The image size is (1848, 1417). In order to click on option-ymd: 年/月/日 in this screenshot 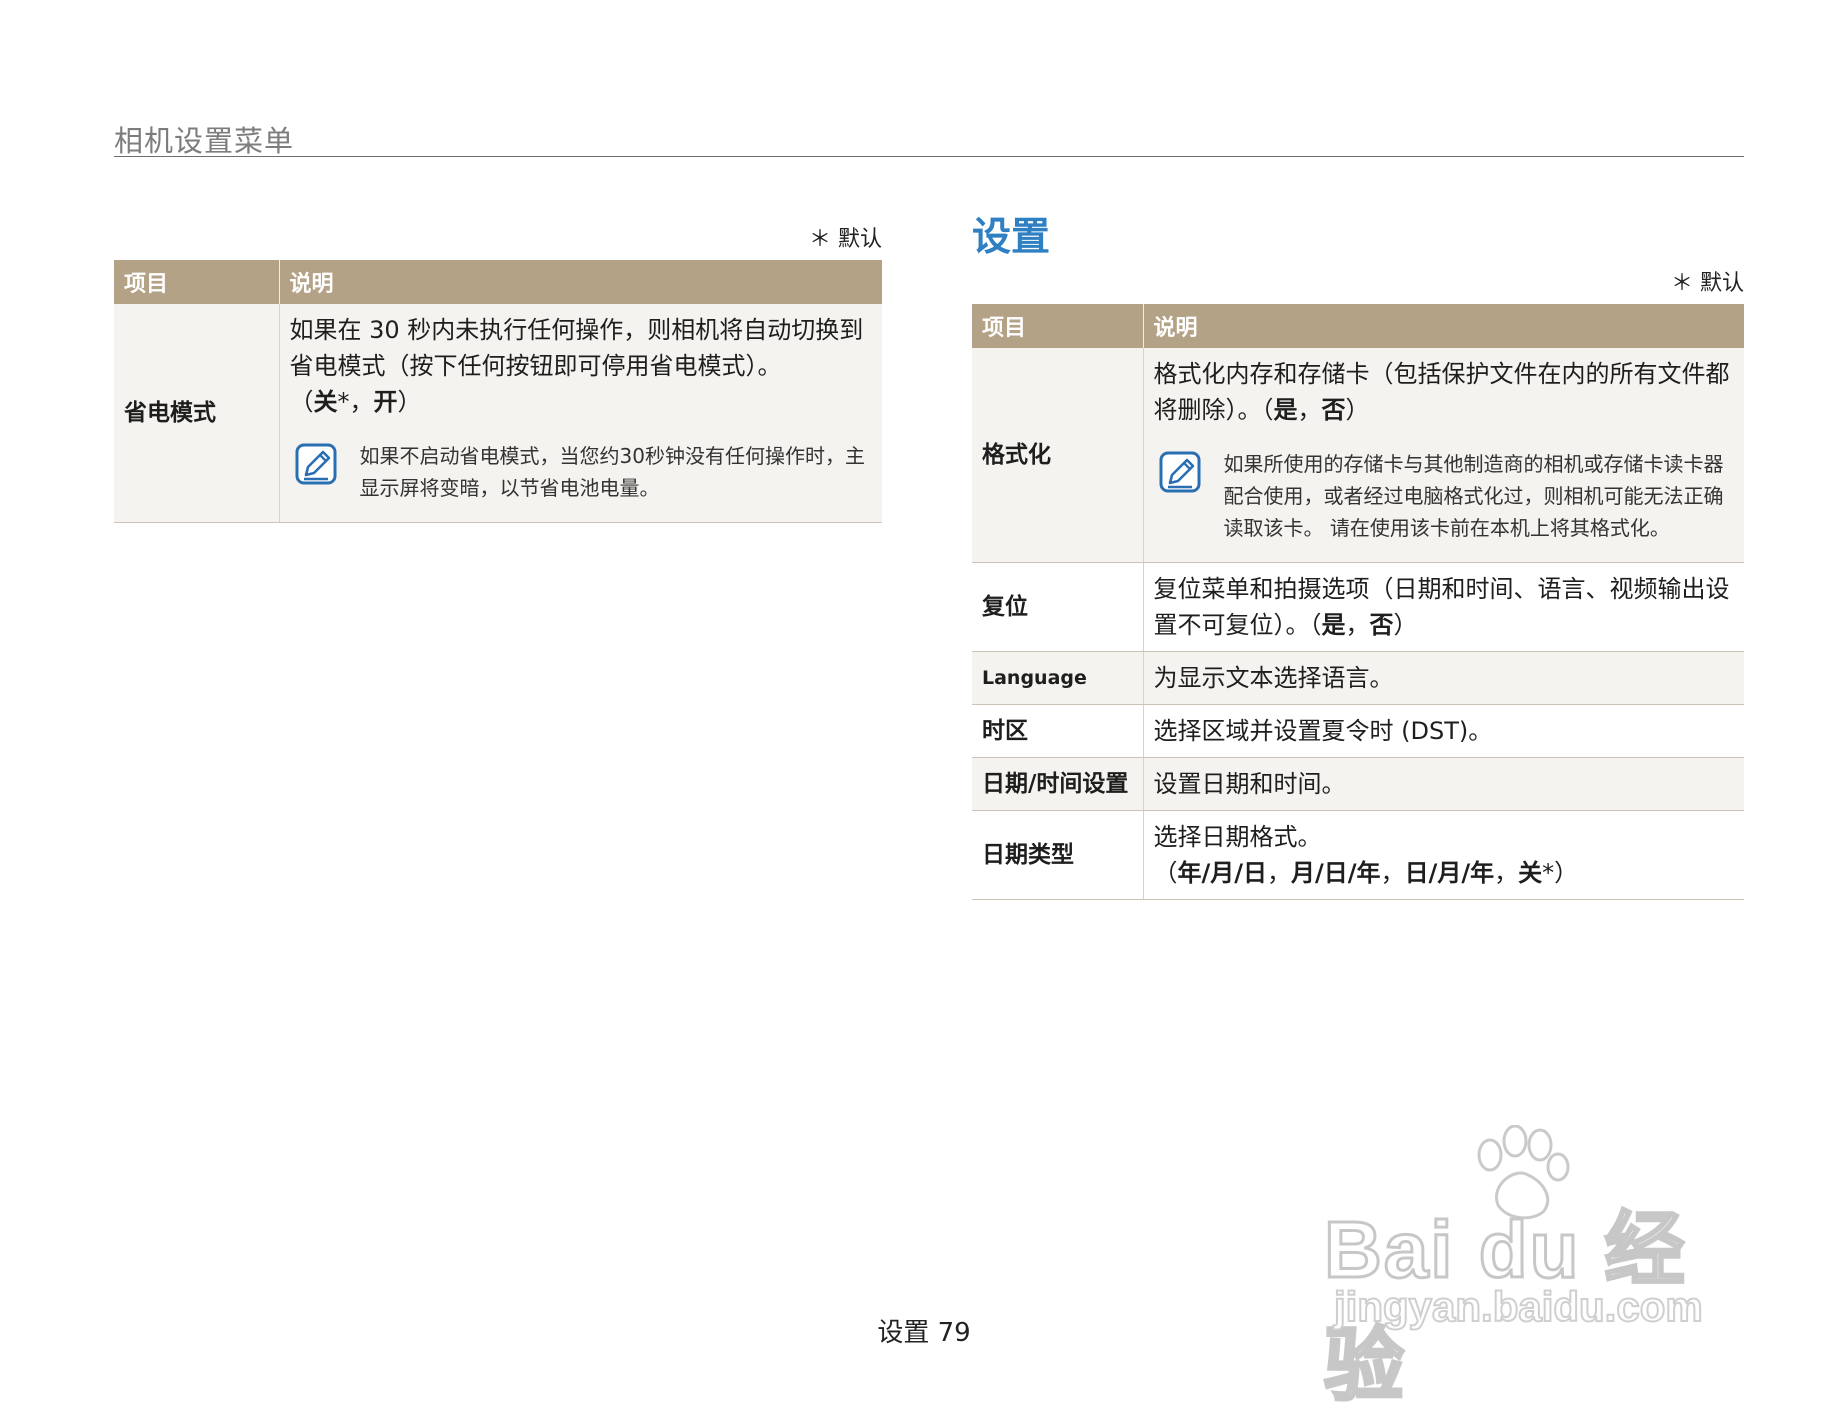, I will do `click(1222, 873)`.